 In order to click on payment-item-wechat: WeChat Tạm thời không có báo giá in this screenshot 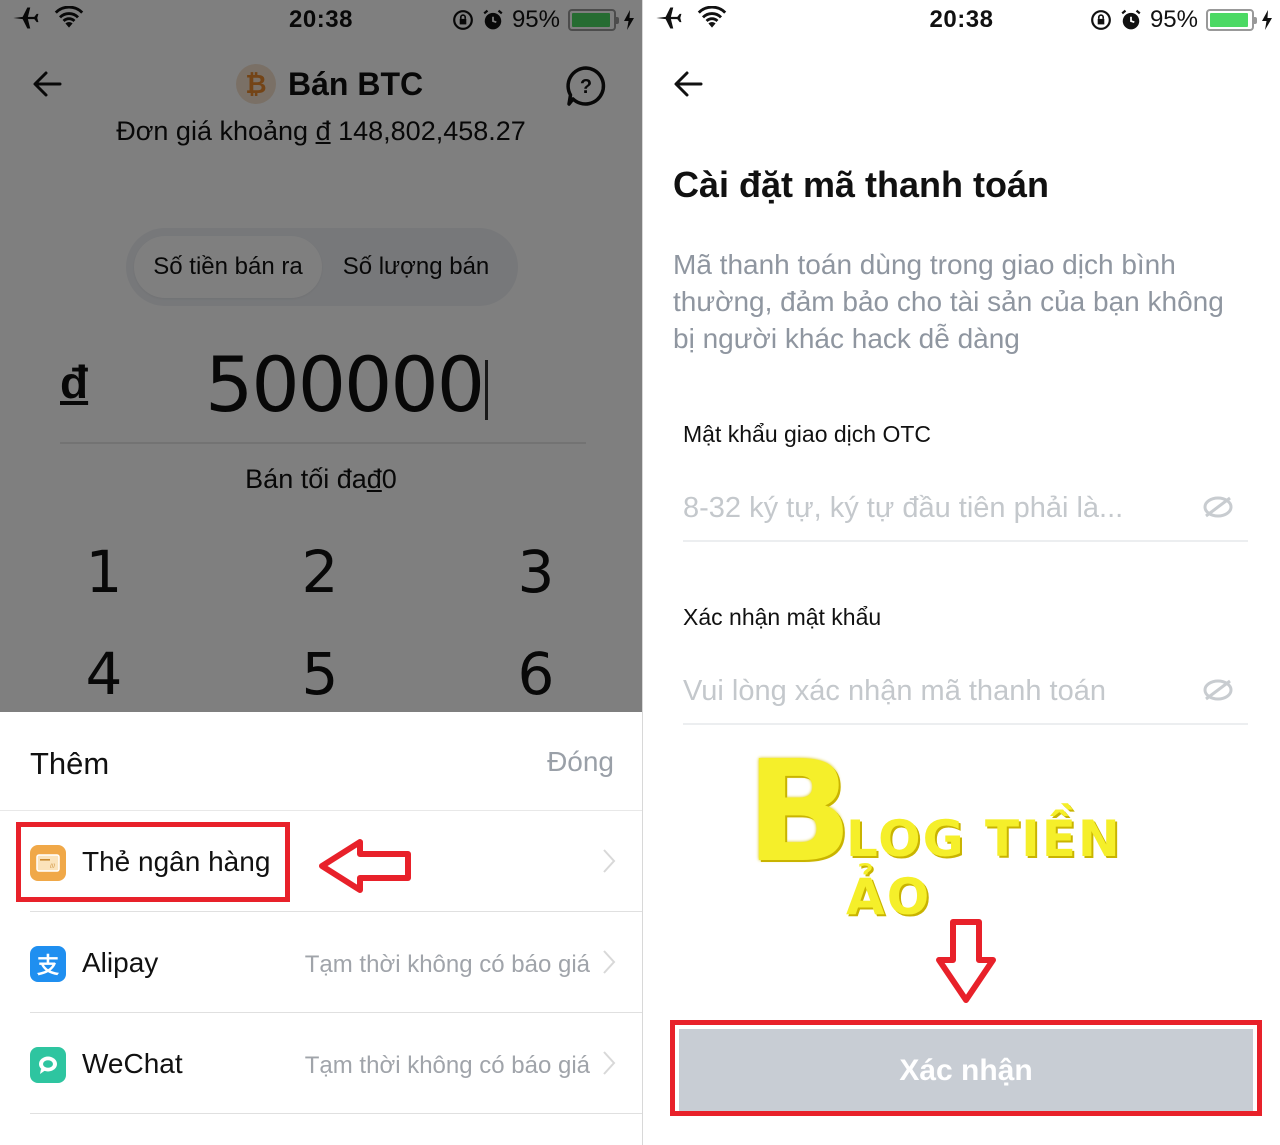, I will do `click(336, 1064)`.